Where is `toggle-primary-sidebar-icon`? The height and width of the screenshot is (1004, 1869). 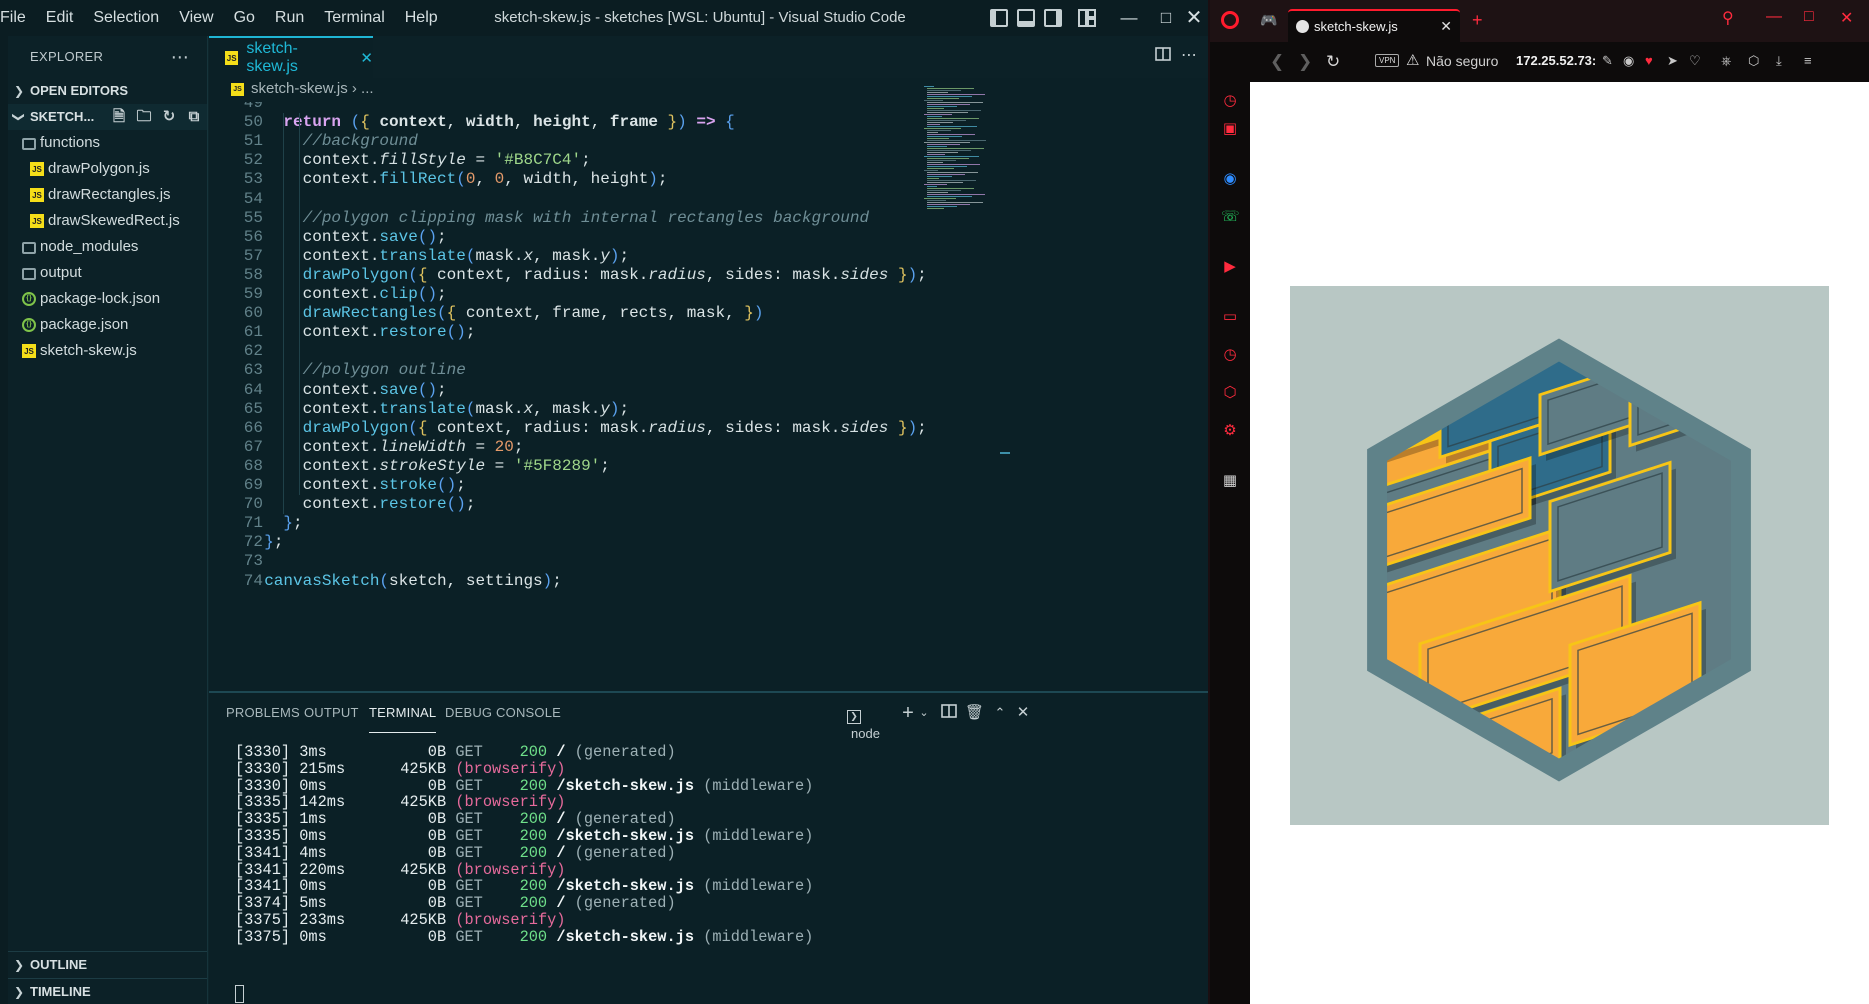 toggle-primary-sidebar-icon is located at coordinates (999, 18).